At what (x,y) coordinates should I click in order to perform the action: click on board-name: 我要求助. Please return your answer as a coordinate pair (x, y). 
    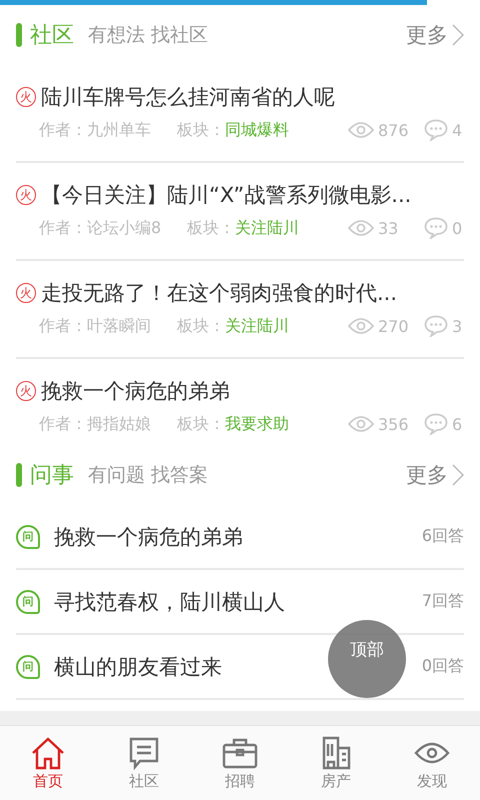
    Looking at the image, I should click on (257, 424).